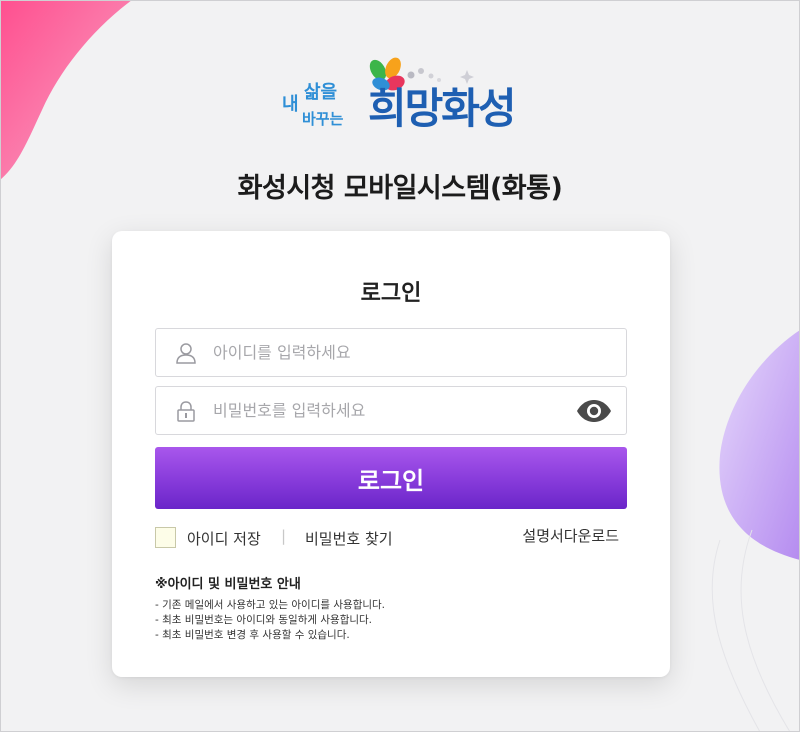  What do you see at coordinates (323, 119) in the screenshot?
I see `logo-text-small: 바꾸는` at bounding box center [323, 119].